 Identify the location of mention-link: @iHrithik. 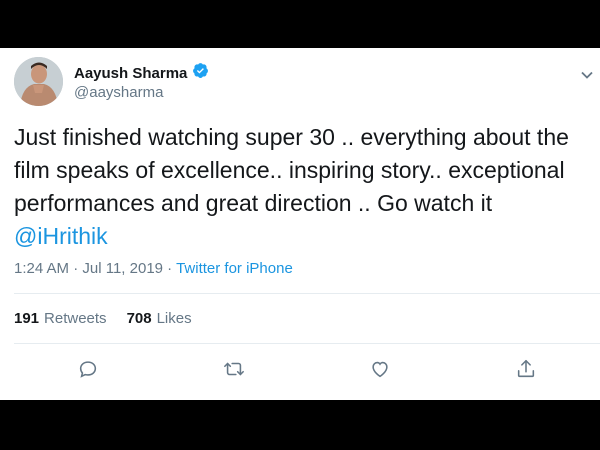
(301, 236).